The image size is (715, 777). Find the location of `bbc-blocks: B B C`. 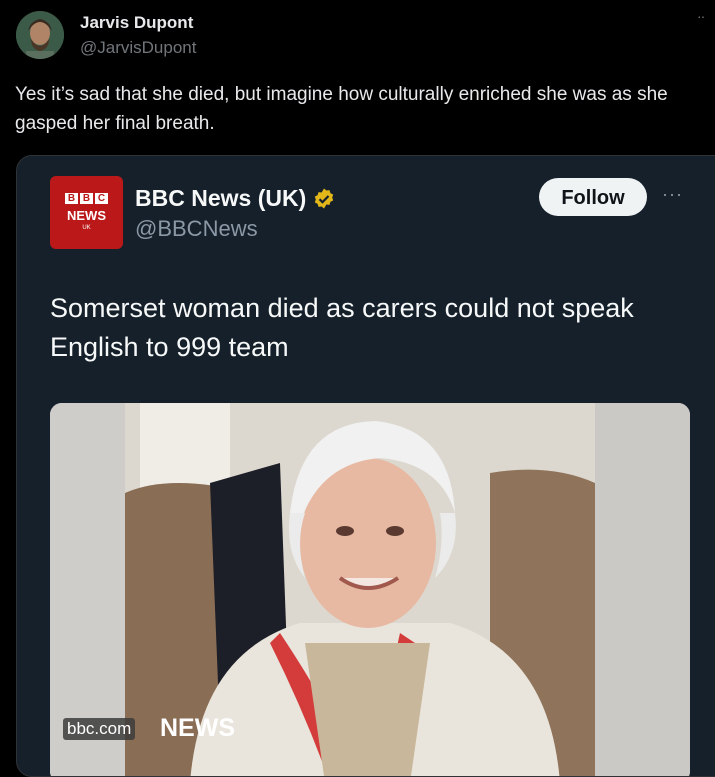

bbc-blocks: B B C is located at coordinates (86, 198).